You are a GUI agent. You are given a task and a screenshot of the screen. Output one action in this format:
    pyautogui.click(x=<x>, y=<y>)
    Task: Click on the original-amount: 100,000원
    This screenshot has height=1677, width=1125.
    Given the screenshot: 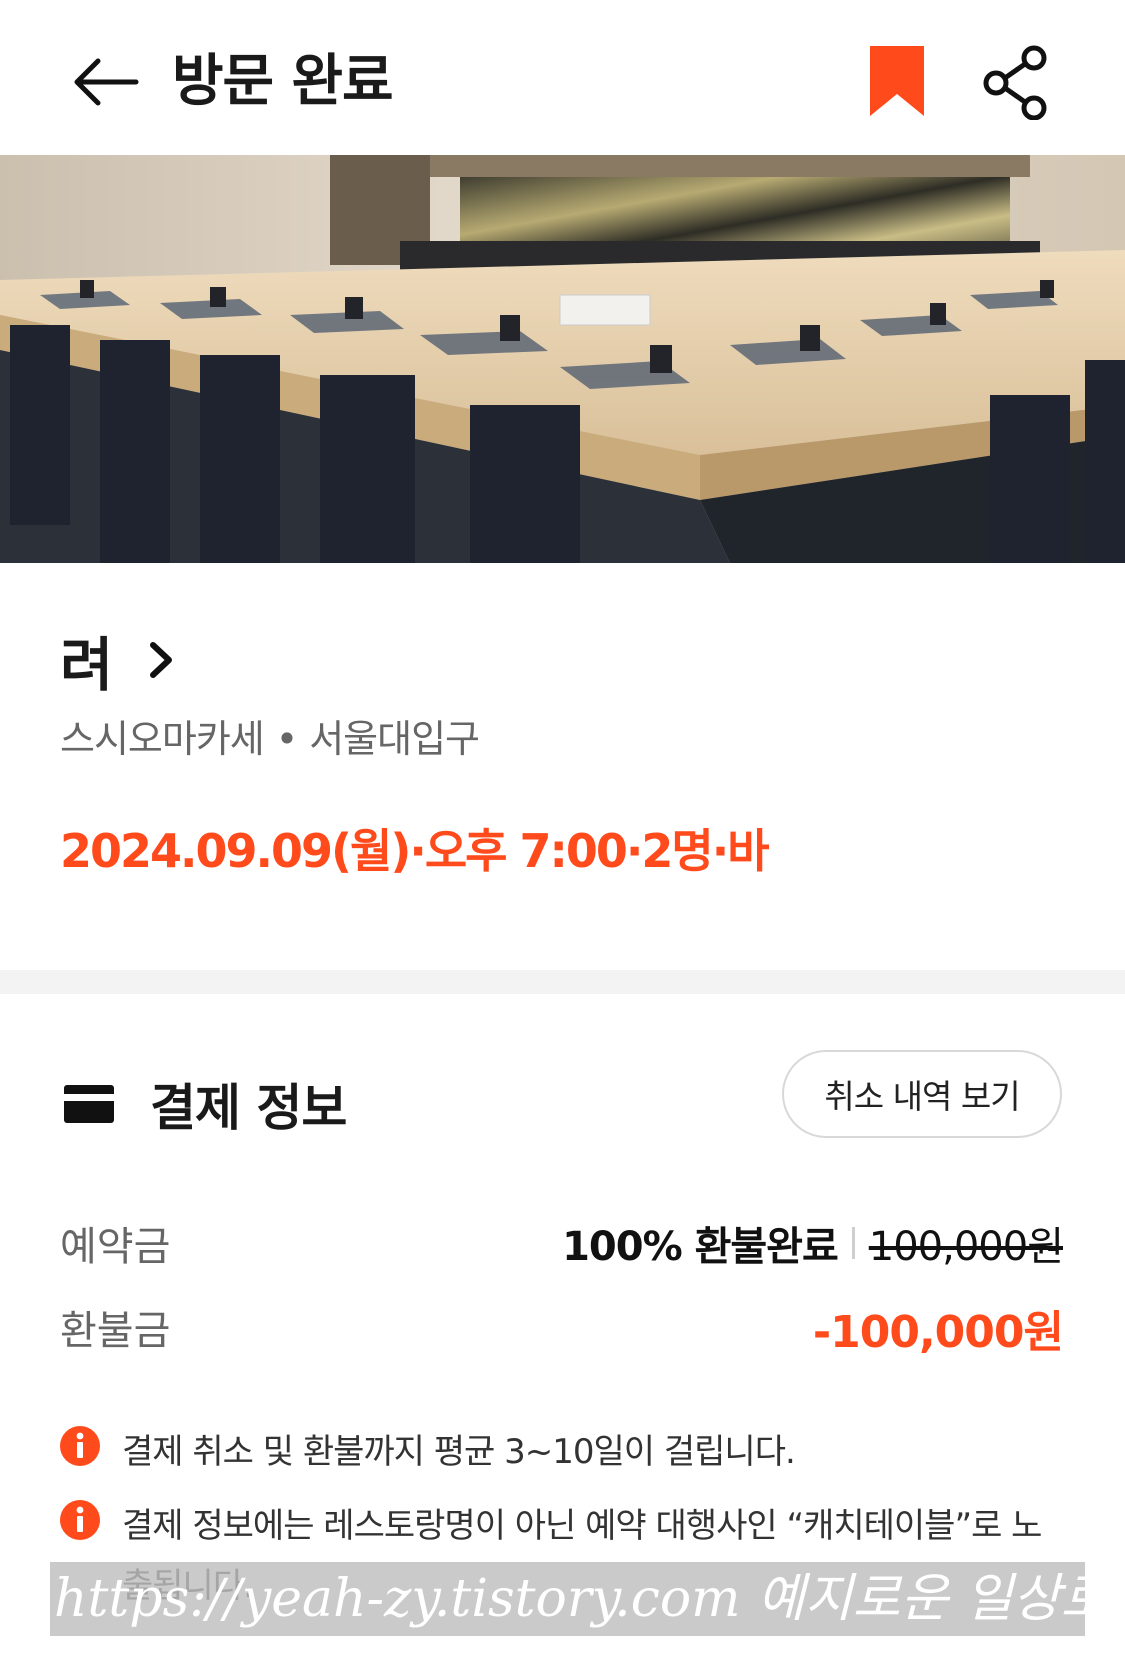 What is the action you would take?
    pyautogui.click(x=966, y=1247)
    